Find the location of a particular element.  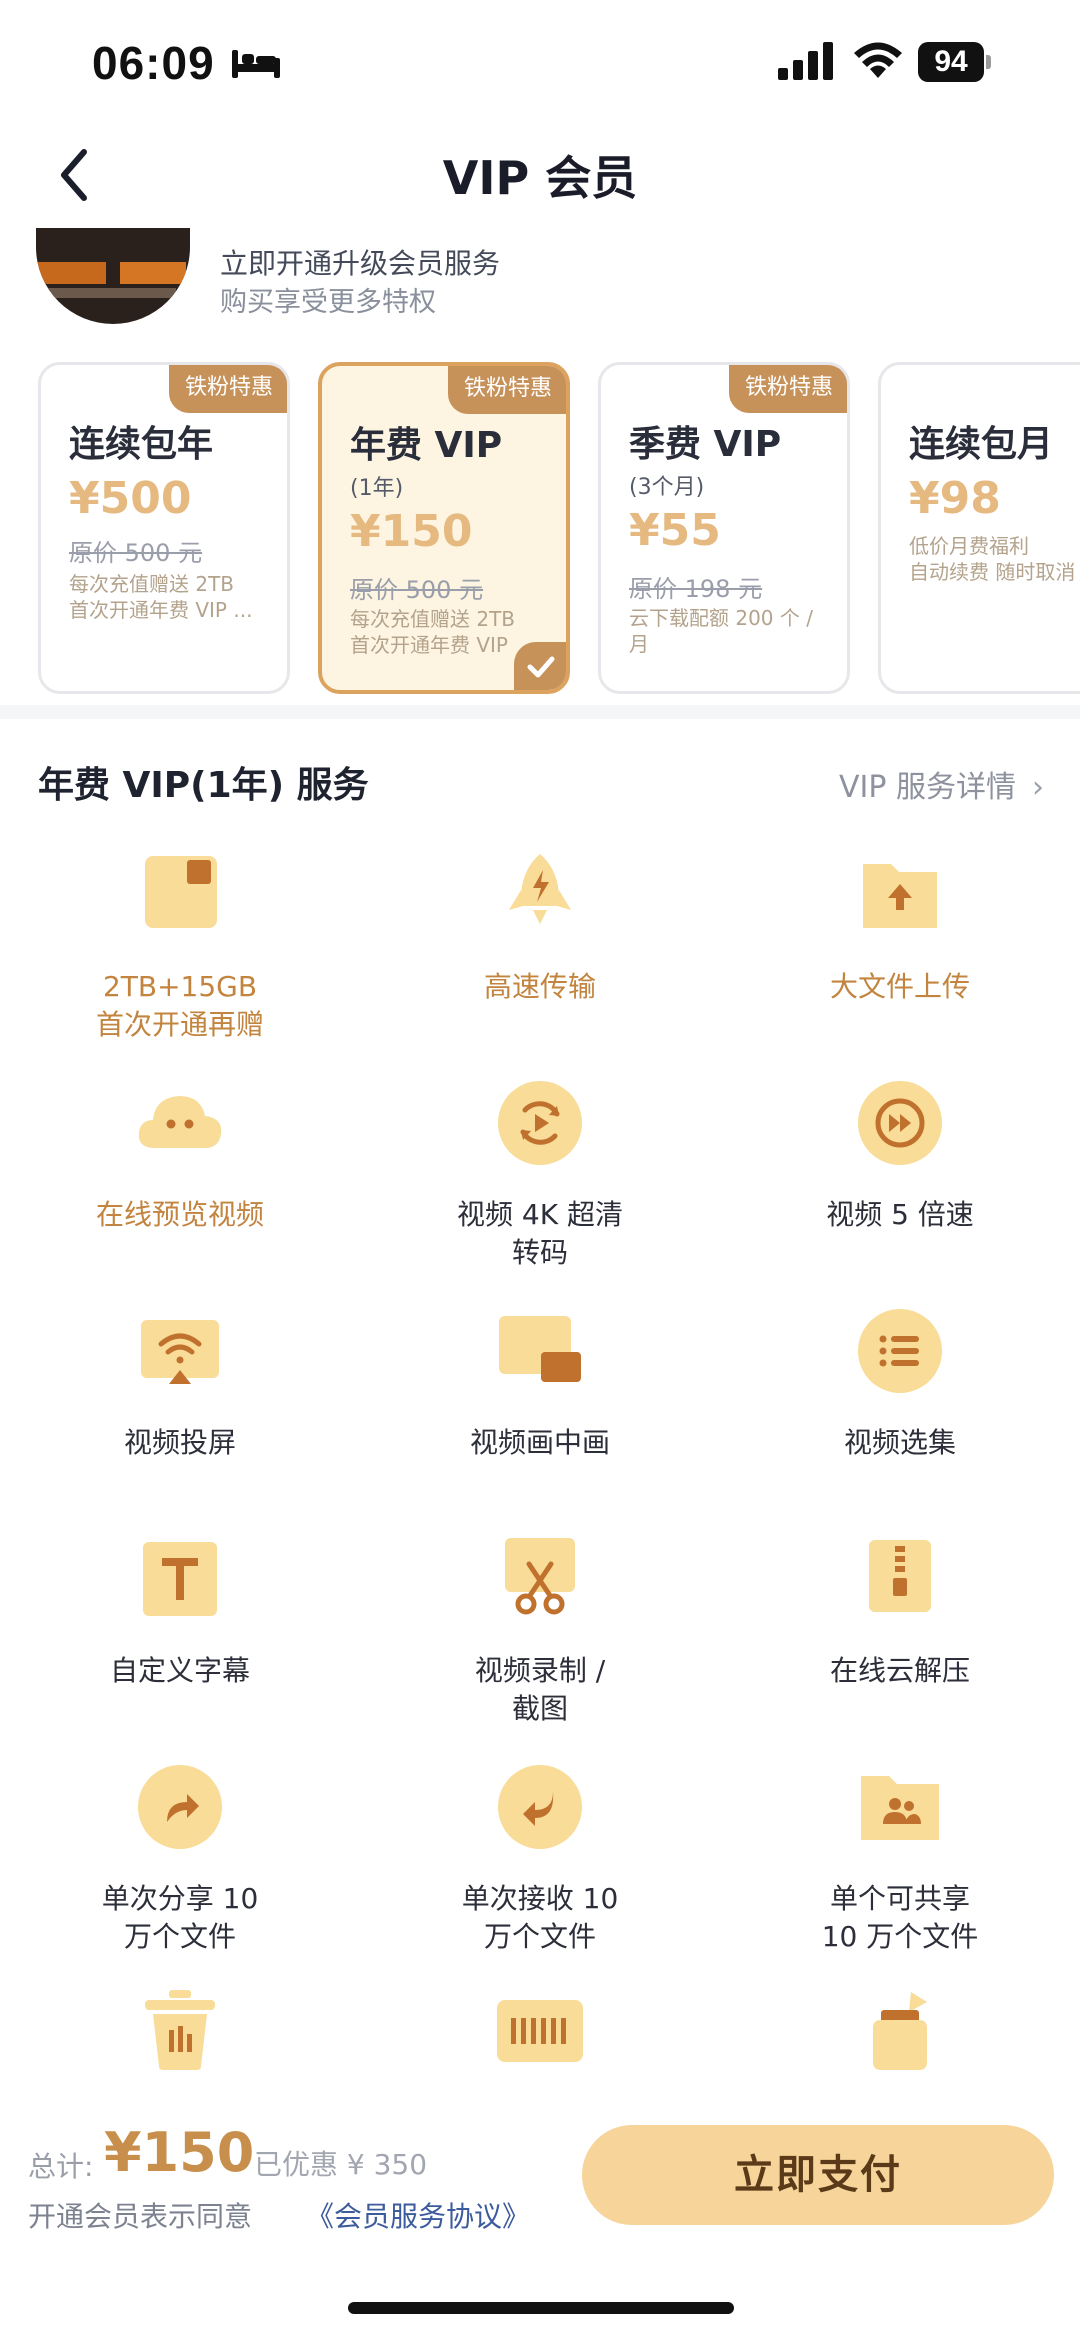

service-label: 高速传输 is located at coordinates (539, 986).